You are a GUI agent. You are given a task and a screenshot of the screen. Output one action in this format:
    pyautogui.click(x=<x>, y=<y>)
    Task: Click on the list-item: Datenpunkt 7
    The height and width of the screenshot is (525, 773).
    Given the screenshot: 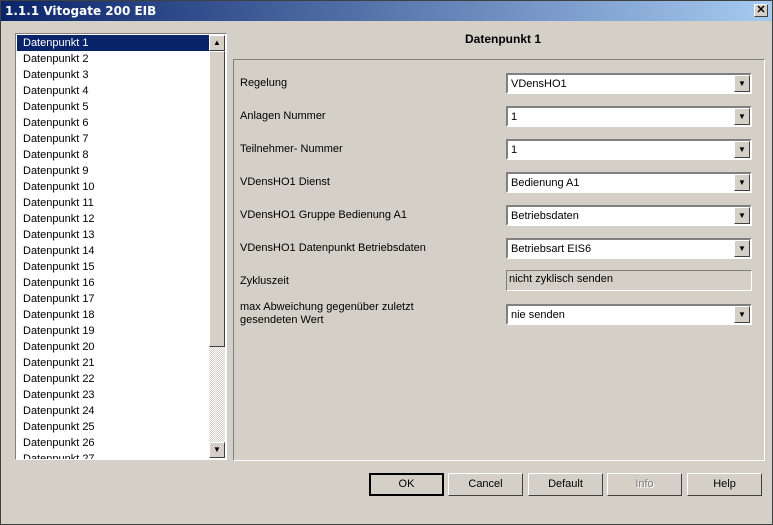 What is the action you would take?
    pyautogui.click(x=113, y=139)
    